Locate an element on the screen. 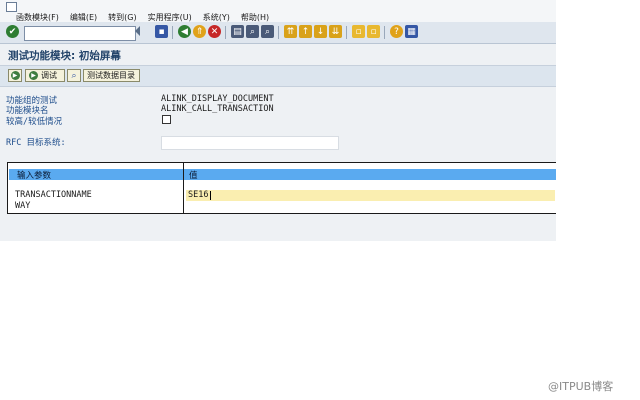  rfc-target-input is located at coordinates (250, 143).